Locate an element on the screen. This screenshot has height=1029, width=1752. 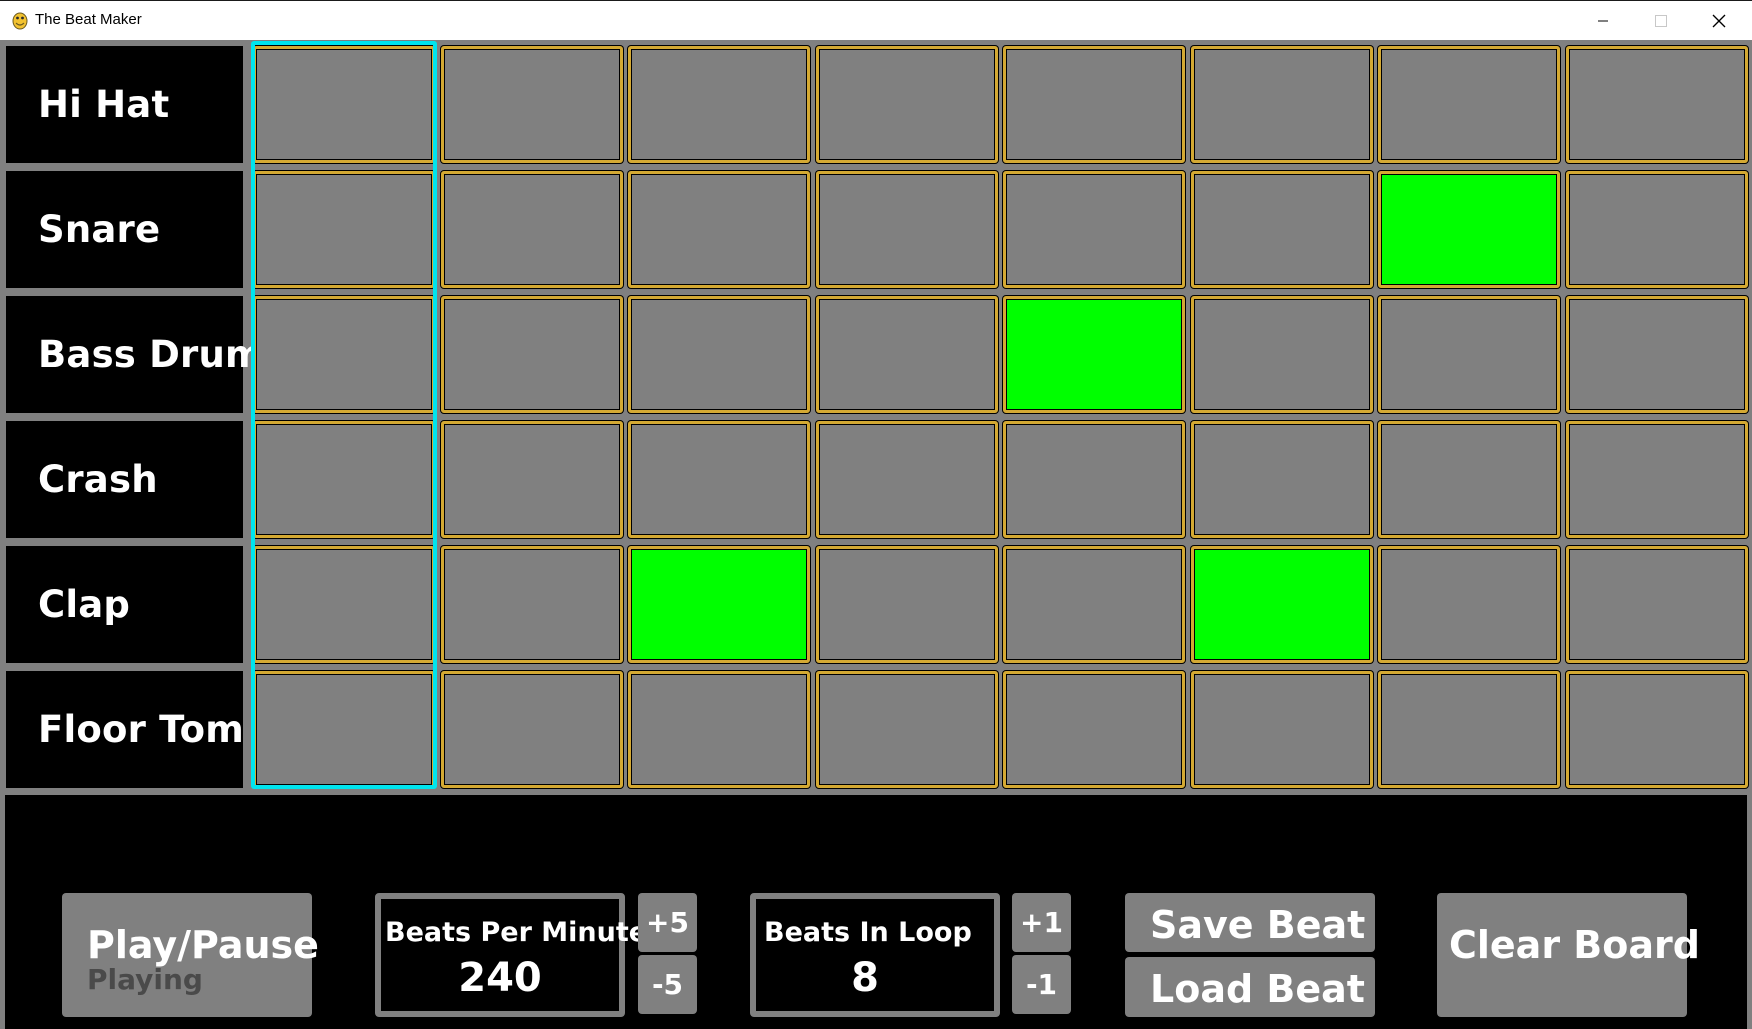
load-beat-button: Load Beat is located at coordinates (1250, 987).